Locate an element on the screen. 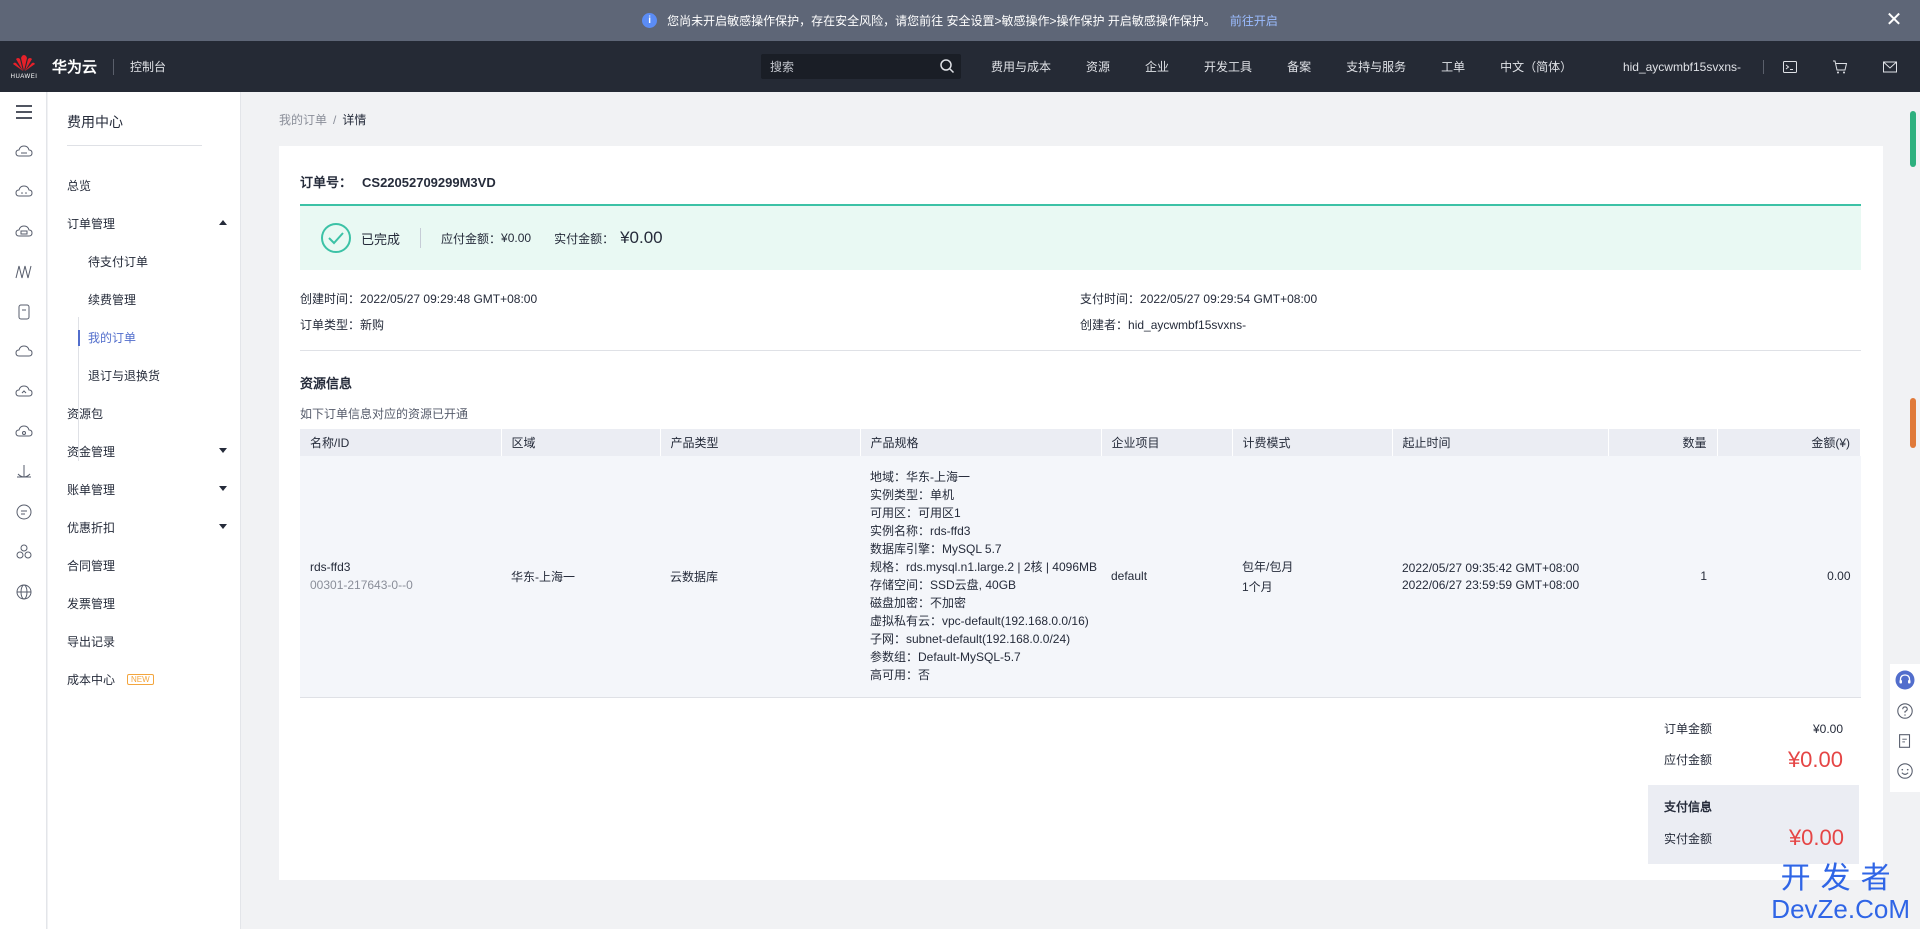 The height and width of the screenshot is (929, 1920). pay-time: 支付时间：2022/05/27 09:29:54 GMT+08:00 is located at coordinates (1198, 298).